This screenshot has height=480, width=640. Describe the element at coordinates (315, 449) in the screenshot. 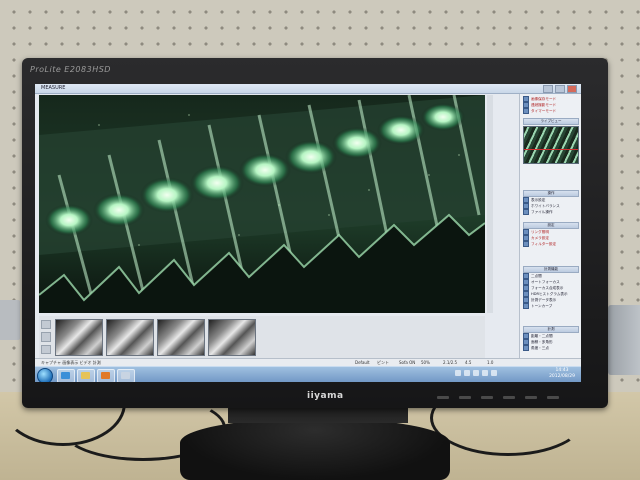

I see `monitor-stand-base` at that location.